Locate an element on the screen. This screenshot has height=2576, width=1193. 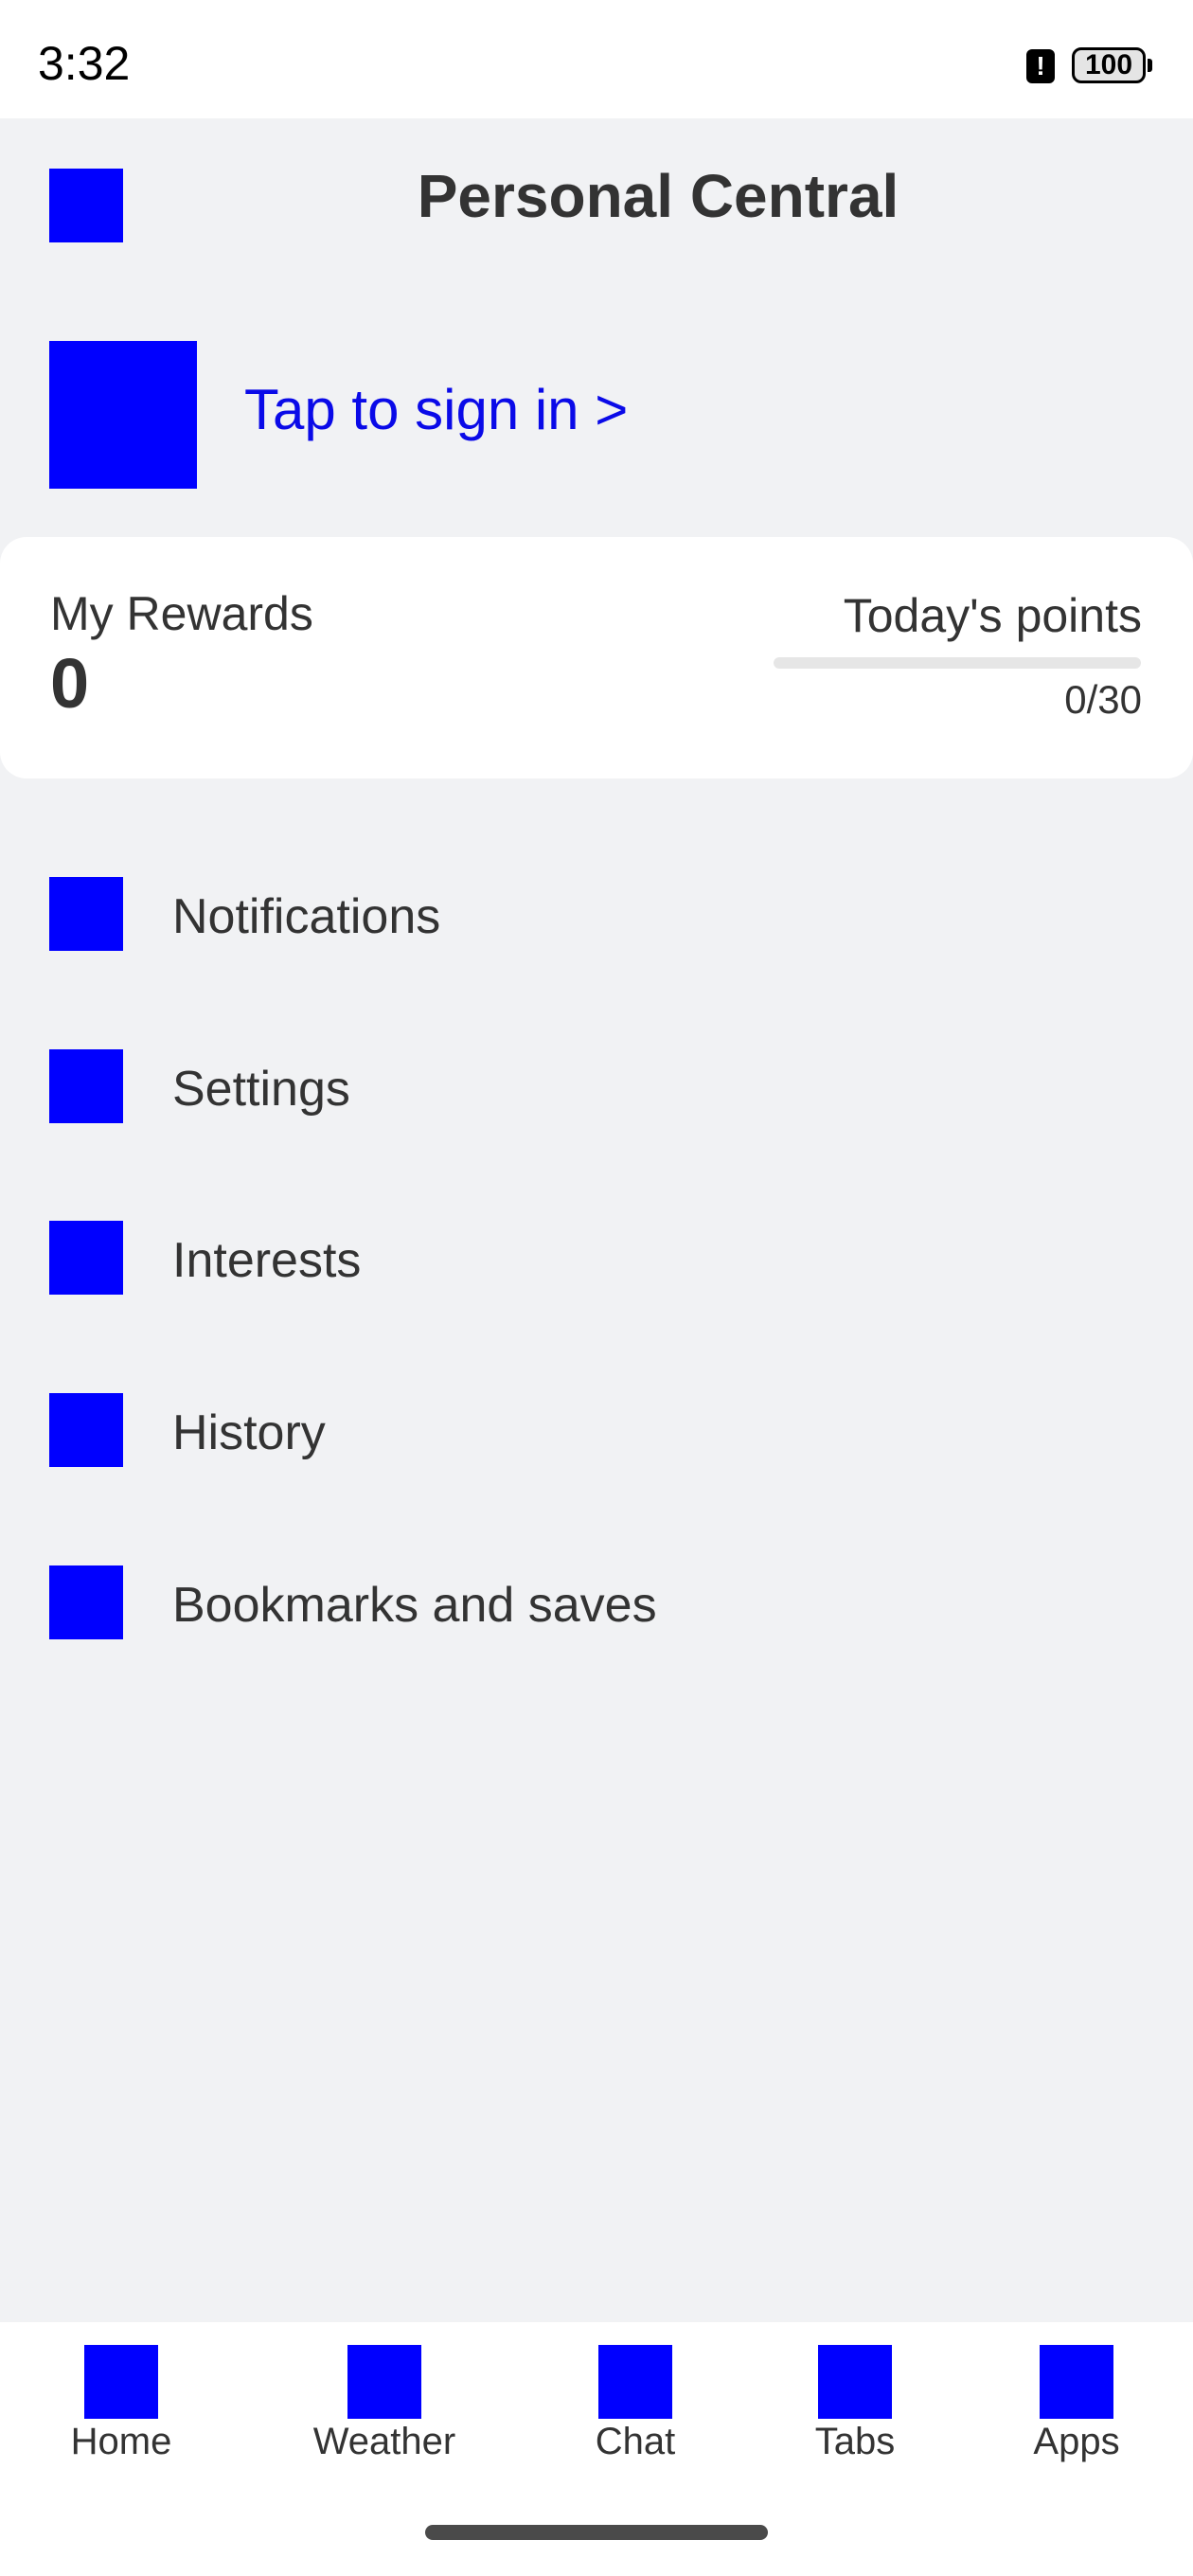
menu-item-label: Settings is located at coordinates (261, 1089).